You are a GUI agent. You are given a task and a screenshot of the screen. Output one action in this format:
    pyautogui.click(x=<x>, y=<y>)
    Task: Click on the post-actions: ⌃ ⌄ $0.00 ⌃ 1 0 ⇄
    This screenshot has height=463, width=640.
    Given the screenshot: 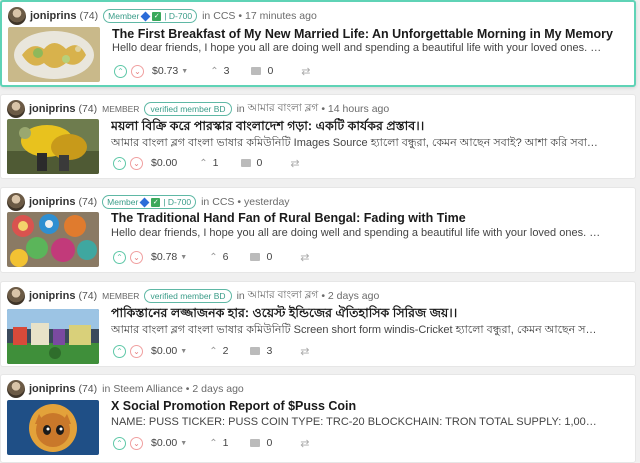 What is the action you would take?
    pyautogui.click(x=206, y=163)
    